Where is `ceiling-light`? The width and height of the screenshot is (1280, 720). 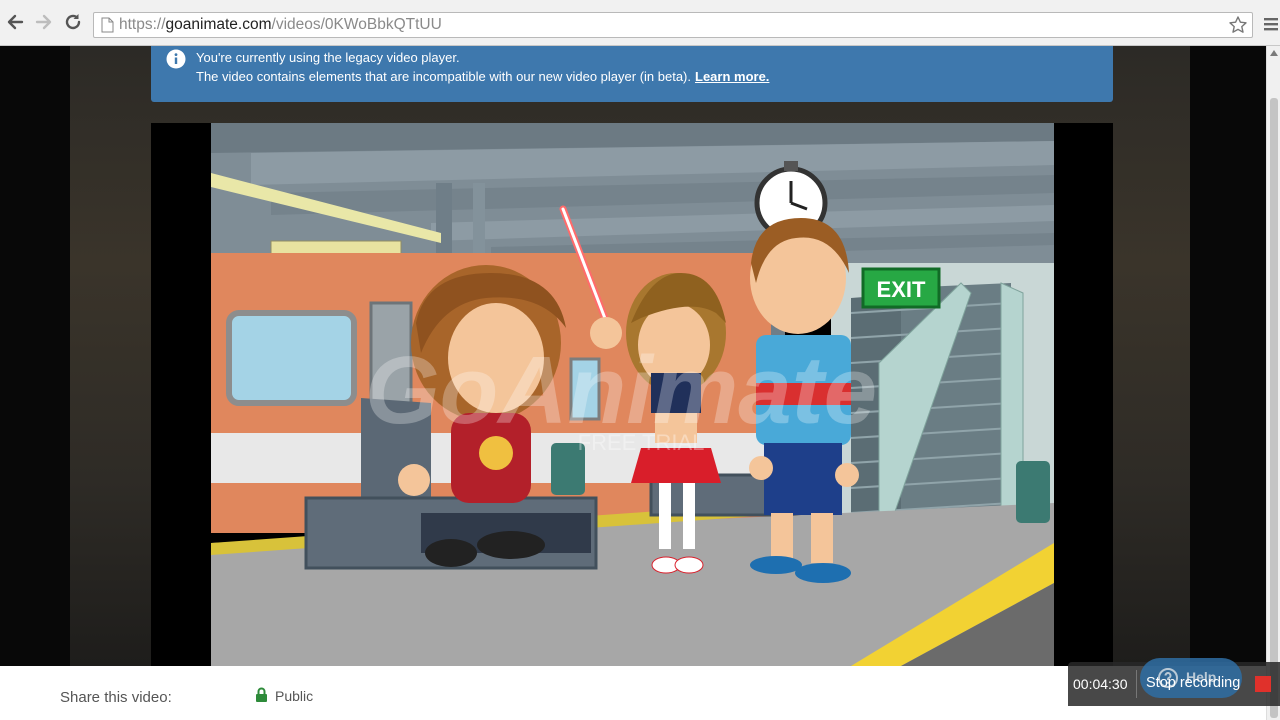 ceiling-light is located at coordinates (336, 248).